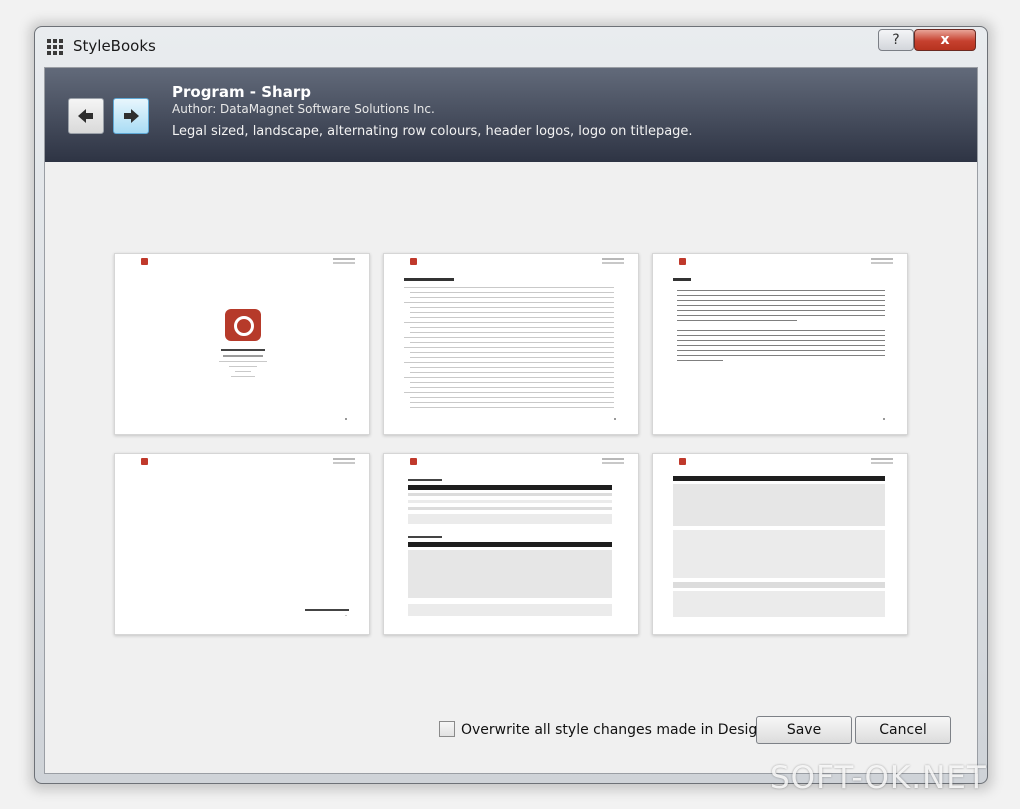  Describe the element at coordinates (878, 778) in the screenshot. I see `watermark-text: SOFT-OK.NET` at that location.